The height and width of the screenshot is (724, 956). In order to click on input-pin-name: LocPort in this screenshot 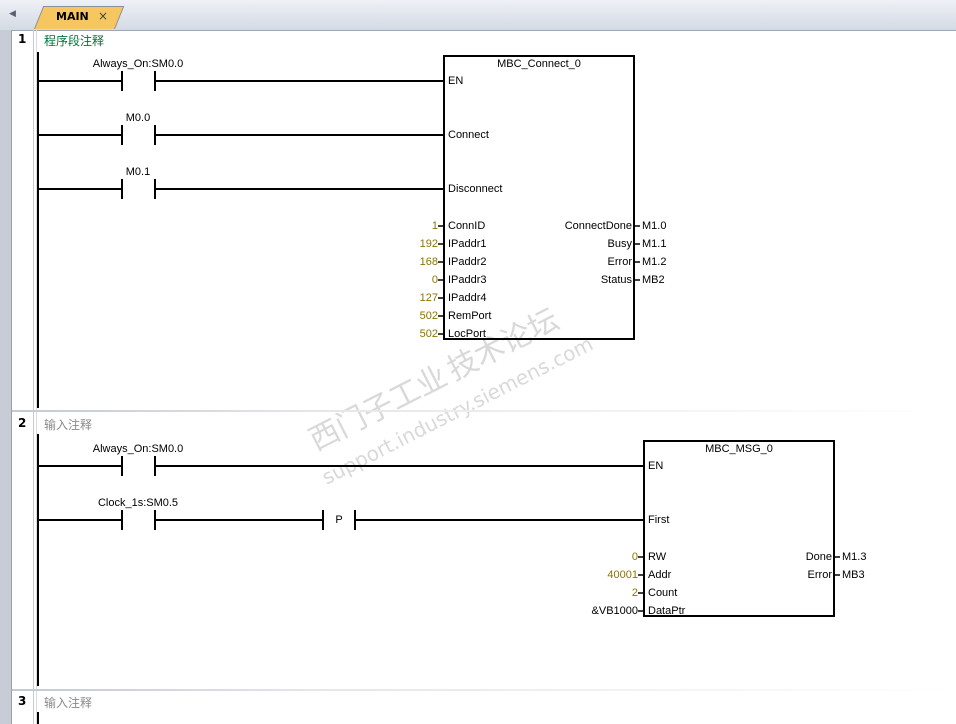, I will do `click(467, 334)`.